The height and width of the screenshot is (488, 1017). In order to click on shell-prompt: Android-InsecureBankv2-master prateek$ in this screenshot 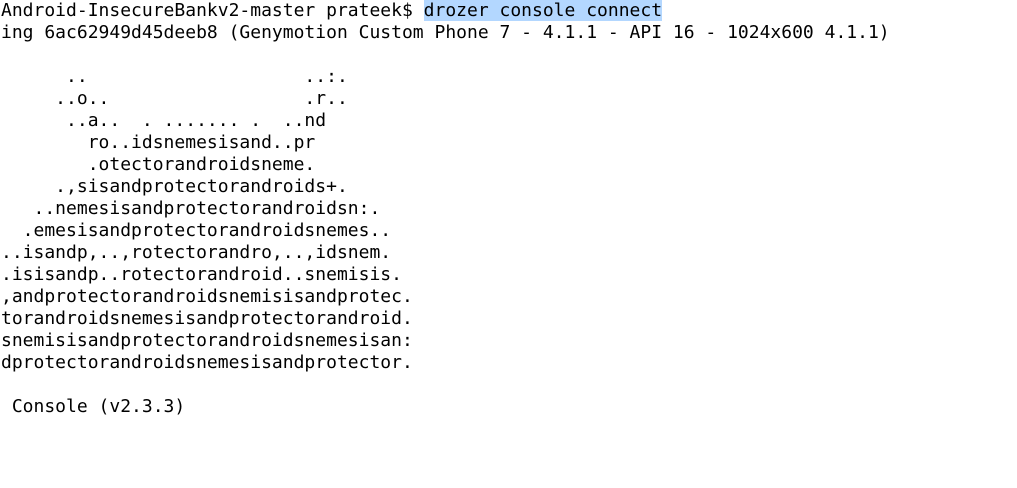, I will do `click(212, 10)`.